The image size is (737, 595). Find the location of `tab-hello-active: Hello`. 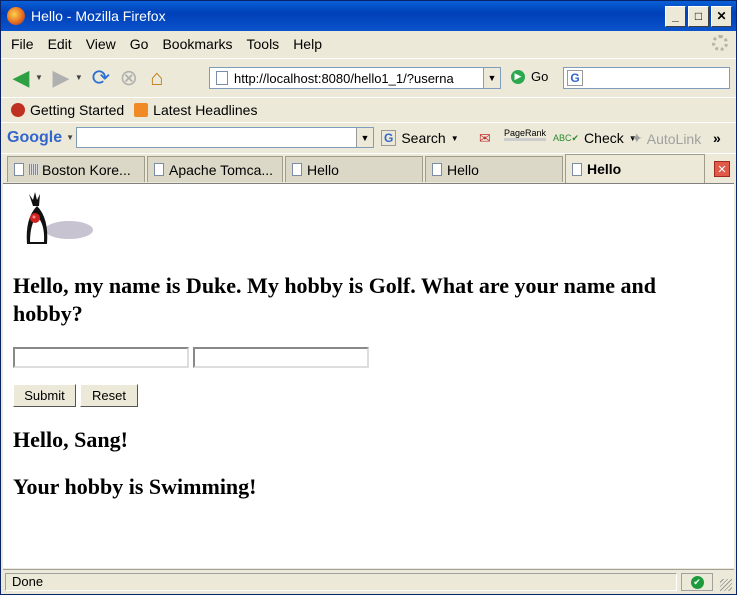

tab-hello-active: Hello is located at coordinates (635, 168).